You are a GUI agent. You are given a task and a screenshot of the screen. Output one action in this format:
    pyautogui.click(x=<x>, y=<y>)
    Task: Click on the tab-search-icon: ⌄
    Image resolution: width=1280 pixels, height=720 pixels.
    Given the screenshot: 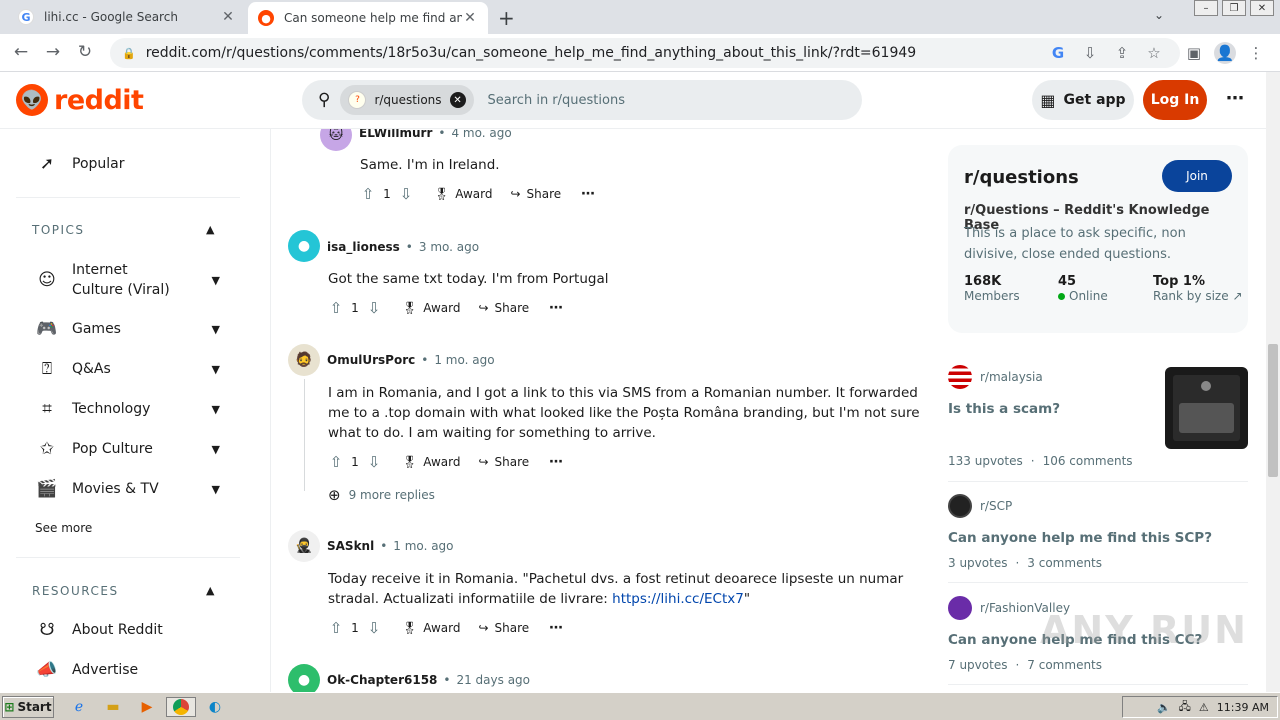 What is the action you would take?
    pyautogui.click(x=1159, y=15)
    